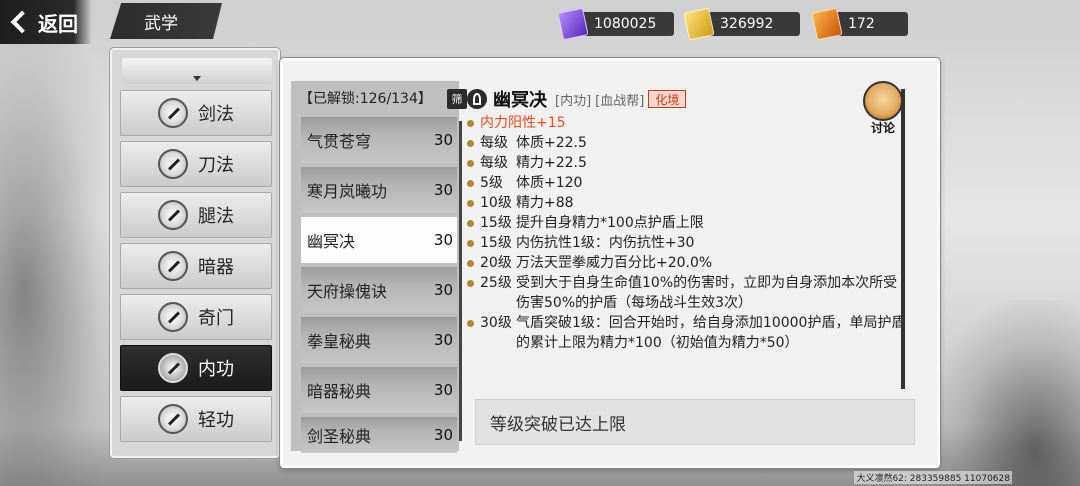 The width and height of the screenshot is (1080, 486). I want to click on cat-avatar-icon, so click(883, 101).